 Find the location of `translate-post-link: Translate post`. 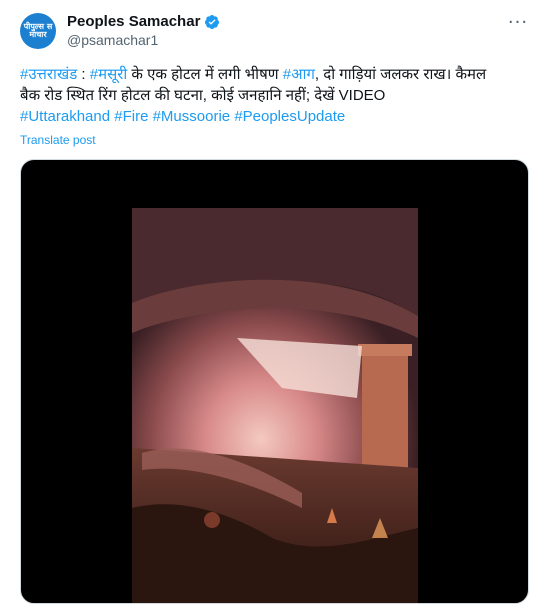

translate-post-link: Translate post is located at coordinates (58, 140).